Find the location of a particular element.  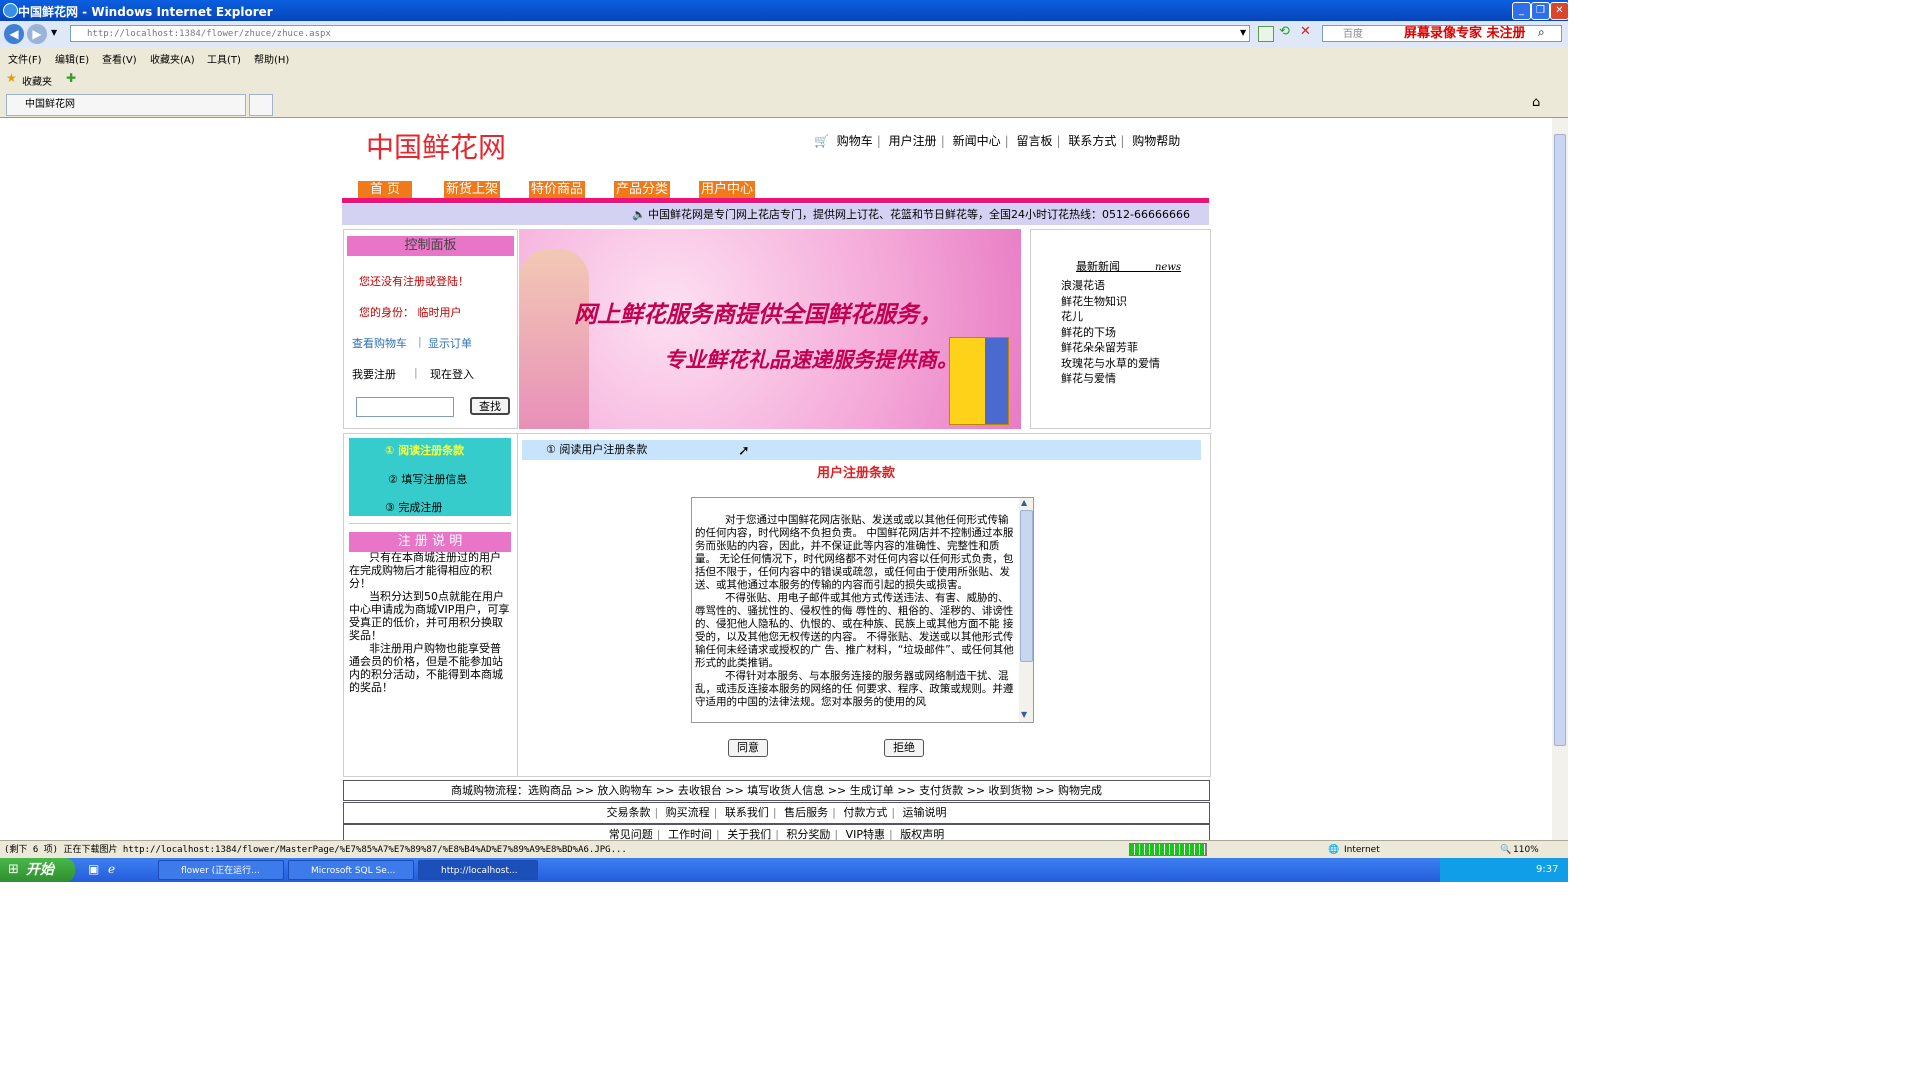

news-item: 鲜花朵朵留芳菲 is located at coordinates (1110, 348).